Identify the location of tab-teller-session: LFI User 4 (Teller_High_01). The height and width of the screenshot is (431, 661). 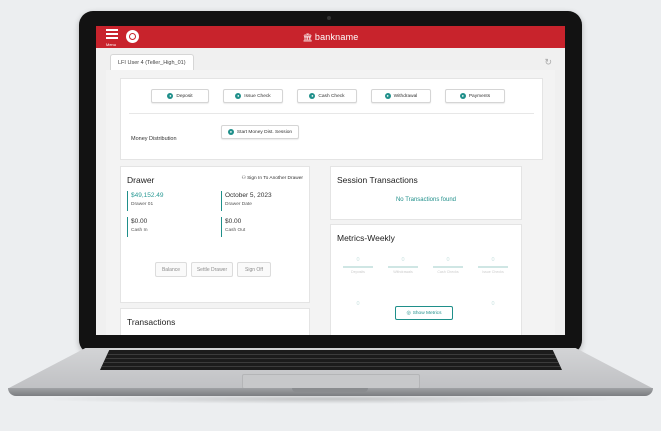
(152, 62).